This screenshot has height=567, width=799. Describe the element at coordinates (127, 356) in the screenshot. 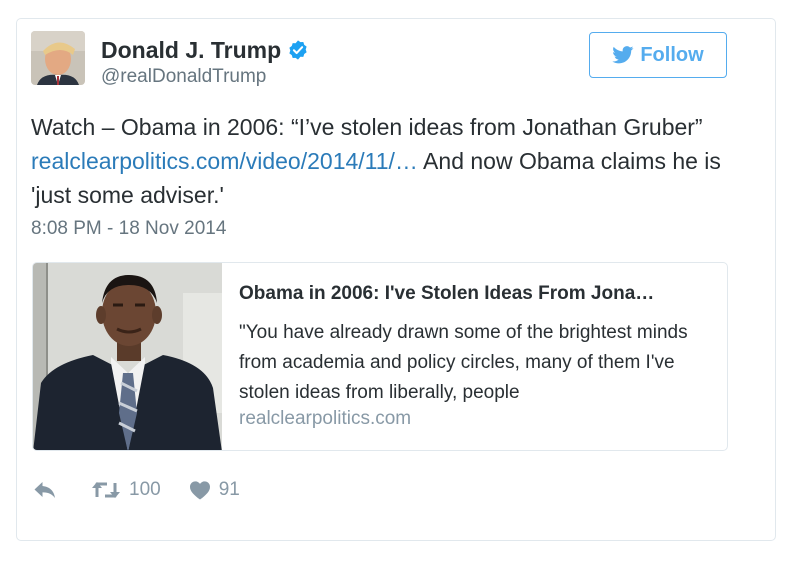

I see `link-preview-thumbnail` at that location.